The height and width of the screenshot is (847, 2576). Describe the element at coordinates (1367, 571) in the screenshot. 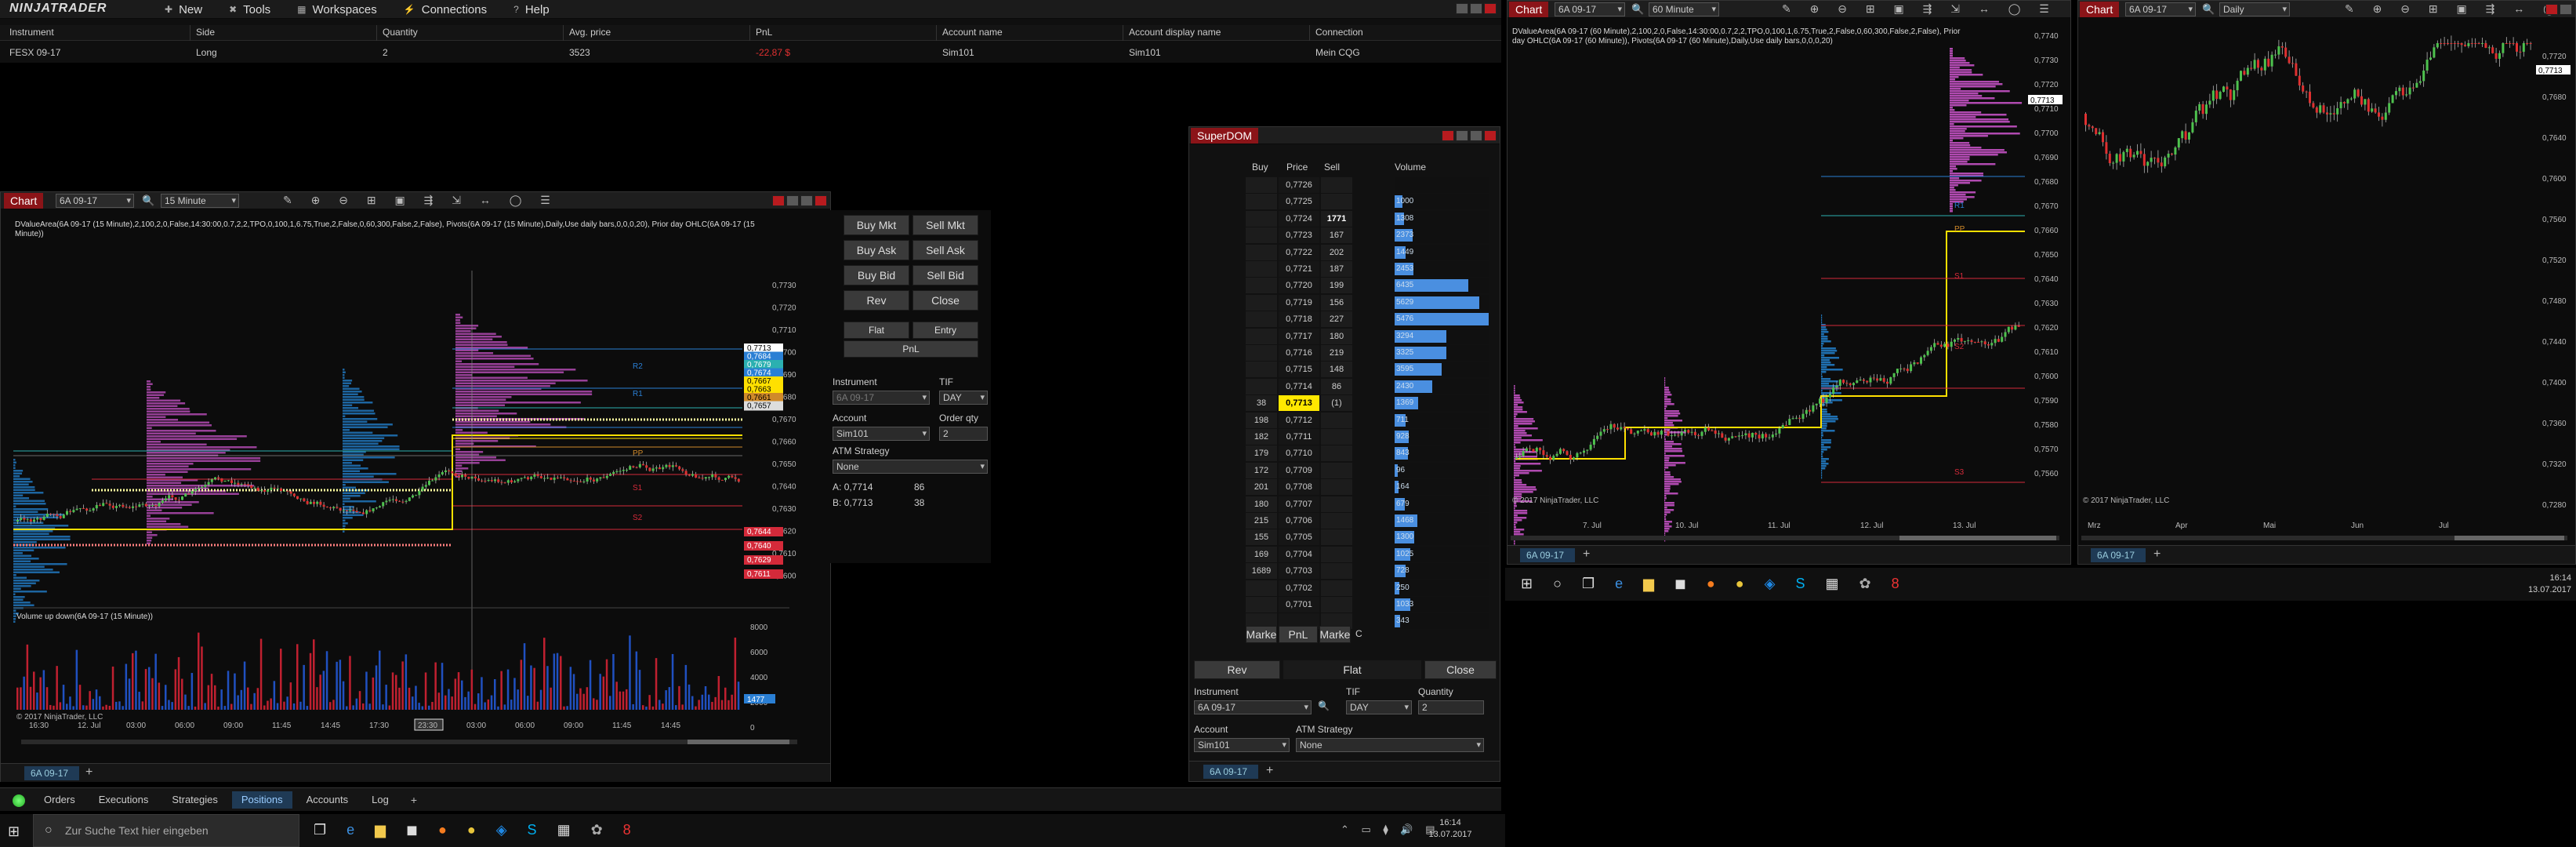

I see `dom-row: 1689 0,7703 728` at that location.